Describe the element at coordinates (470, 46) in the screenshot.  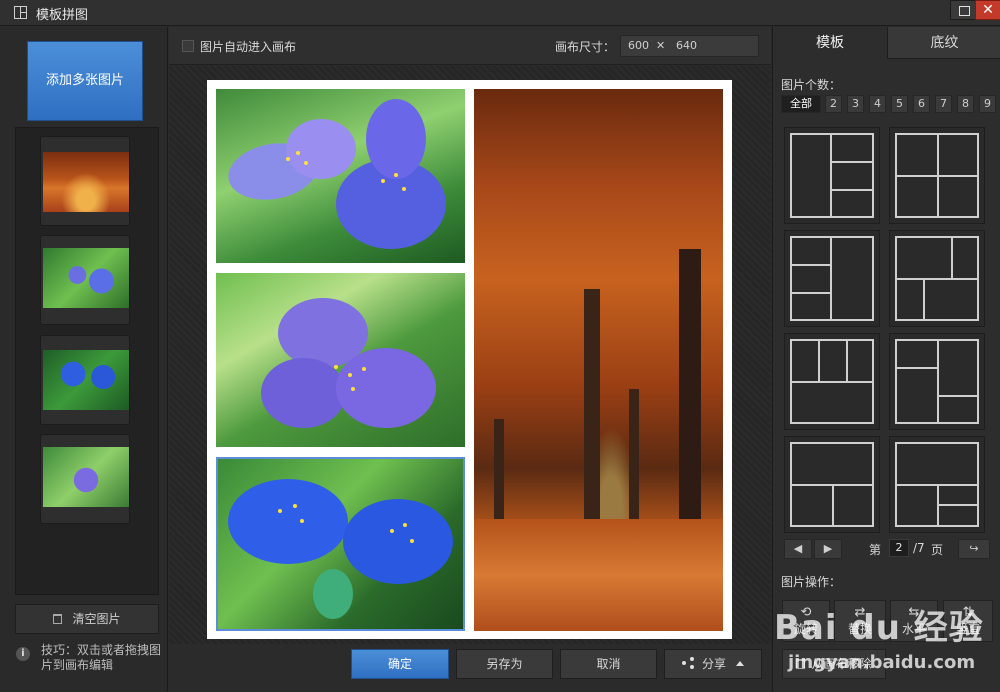
I see `canvas-toolbar: 图片自动进入画布 画布尺寸： 600 ✕ 640` at that location.